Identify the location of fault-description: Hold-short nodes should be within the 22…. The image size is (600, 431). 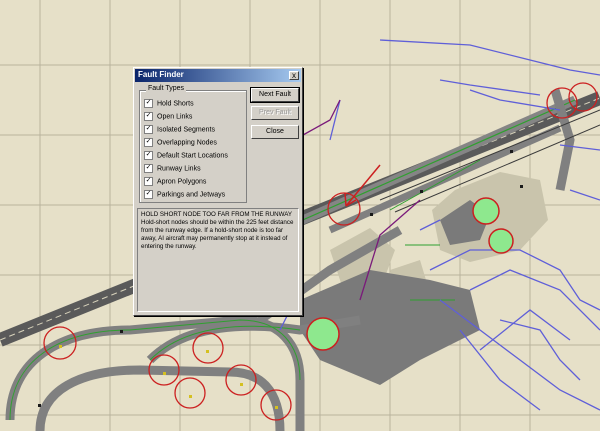
(217, 234).